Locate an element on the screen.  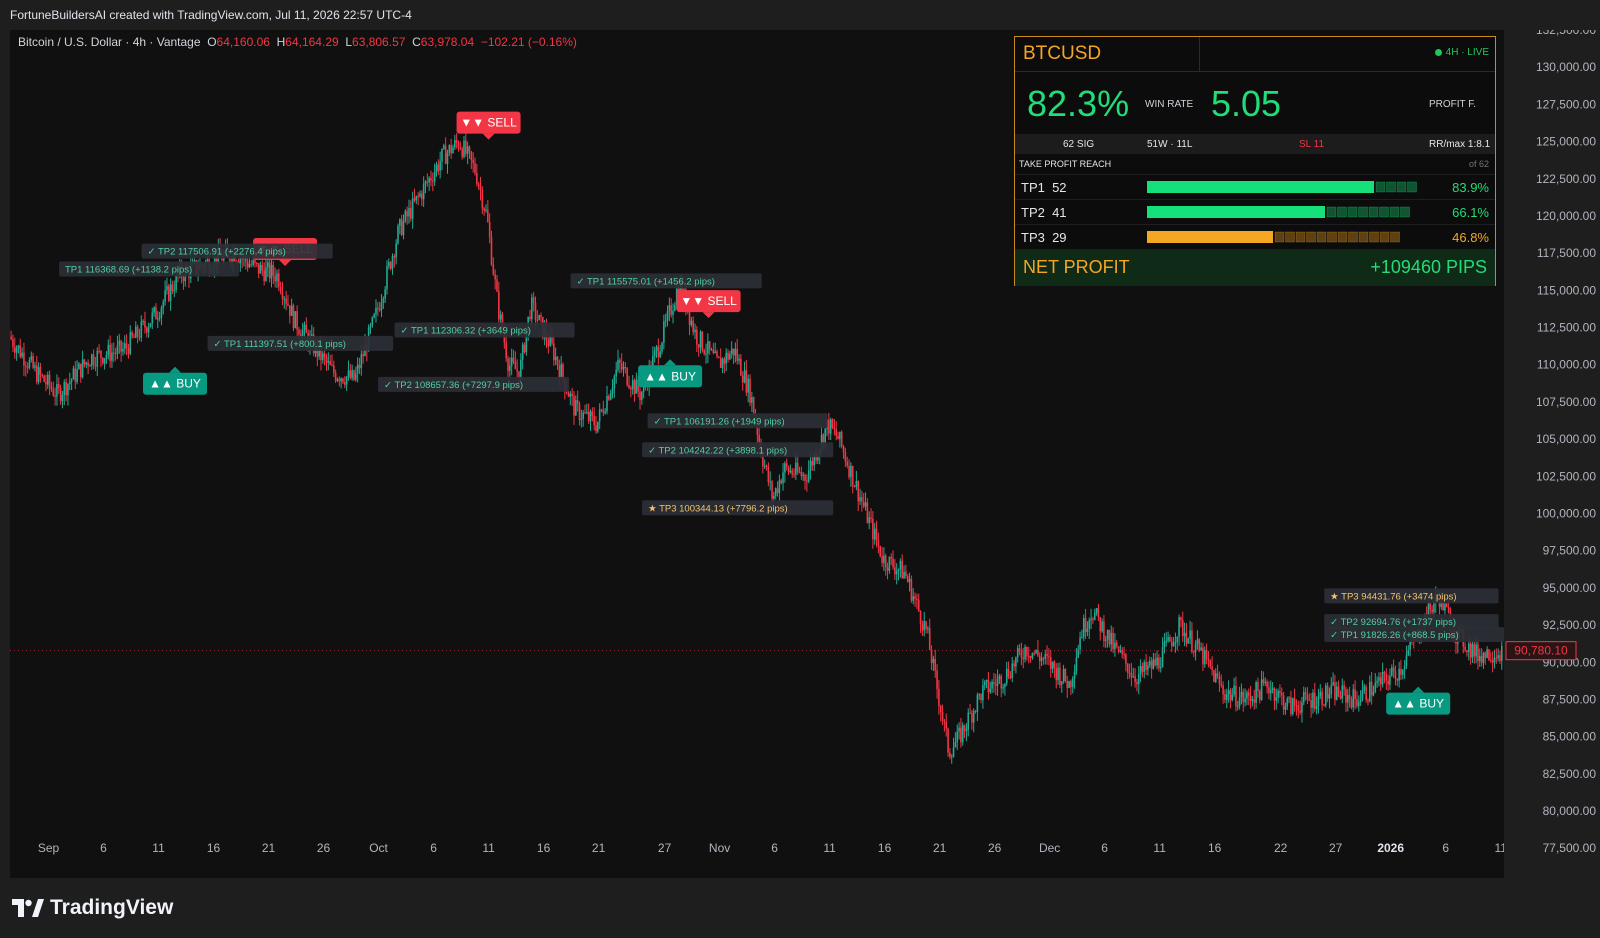
close-label: C is located at coordinates (416, 42).